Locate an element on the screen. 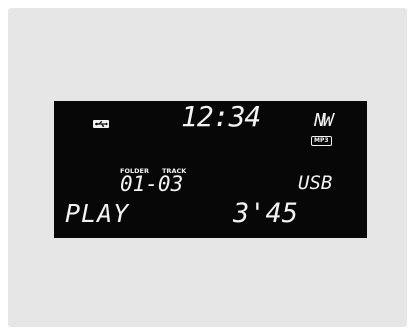 This screenshot has width=416, height=330. playback-status: PLAY is located at coordinates (97, 213).